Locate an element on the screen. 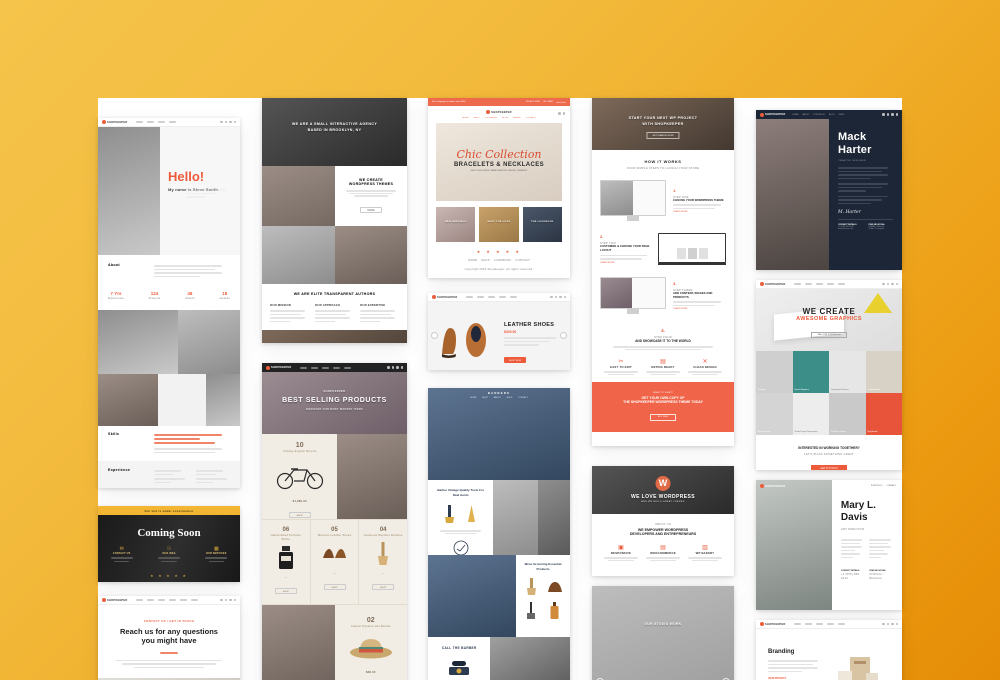 Image resolution: width=1000 pixels, height=680 pixels. footer-link: LOOKBOOK is located at coordinates (502, 260).